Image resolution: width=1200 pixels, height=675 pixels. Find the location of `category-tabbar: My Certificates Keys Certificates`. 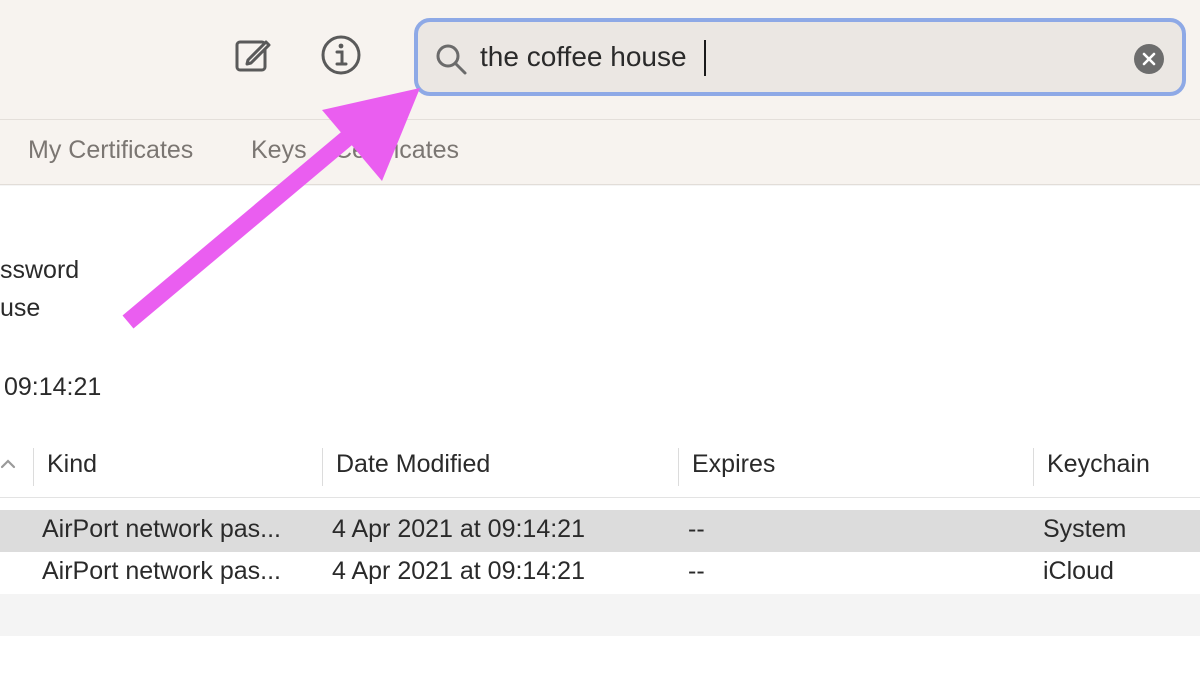

category-tabbar: My Certificates Keys Certificates is located at coordinates (600, 152).